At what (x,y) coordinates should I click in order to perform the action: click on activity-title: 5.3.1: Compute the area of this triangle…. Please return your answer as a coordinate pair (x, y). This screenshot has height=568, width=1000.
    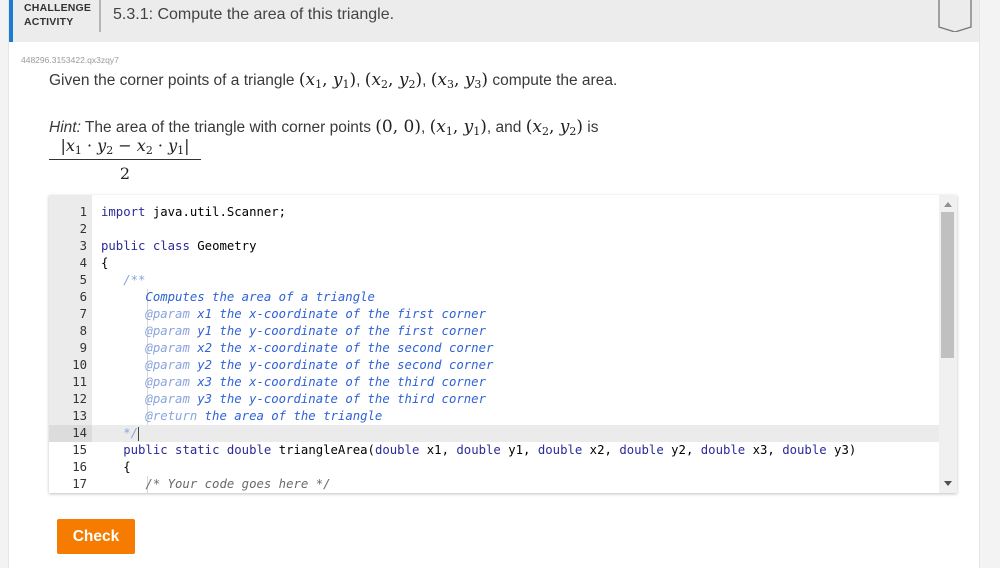
    Looking at the image, I should click on (254, 14).